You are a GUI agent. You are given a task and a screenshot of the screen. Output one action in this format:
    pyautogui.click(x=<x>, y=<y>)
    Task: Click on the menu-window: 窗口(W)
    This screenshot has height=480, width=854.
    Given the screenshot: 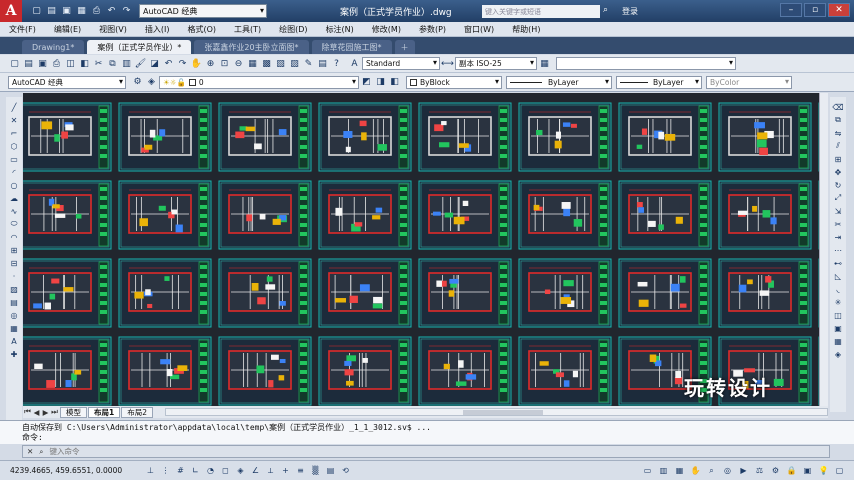 What is the action you would take?
    pyautogui.click(x=479, y=29)
    